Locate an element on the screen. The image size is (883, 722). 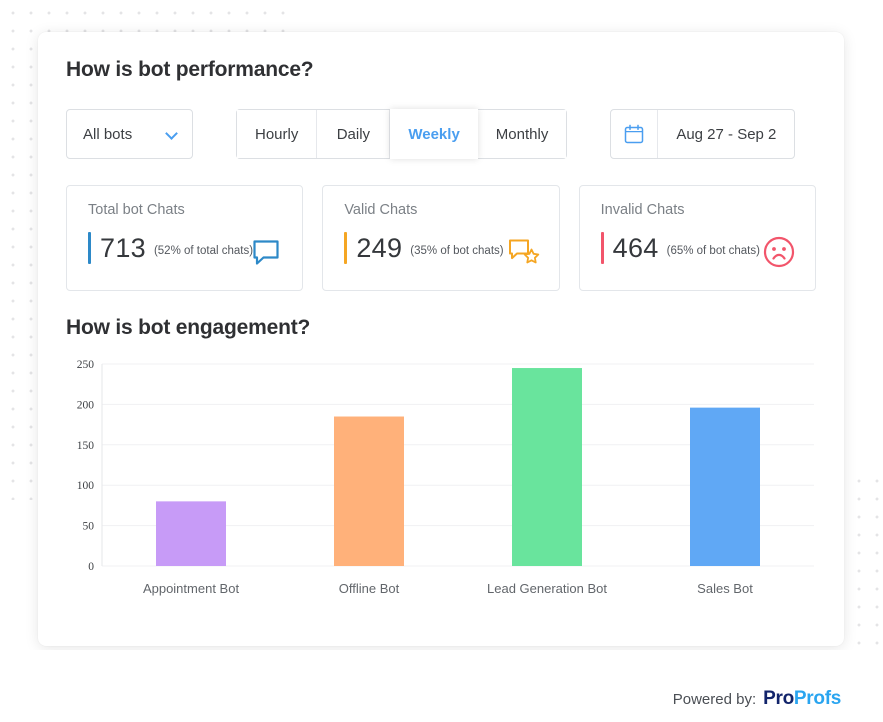
background-mask-footer is located at coordinates (441, 686).